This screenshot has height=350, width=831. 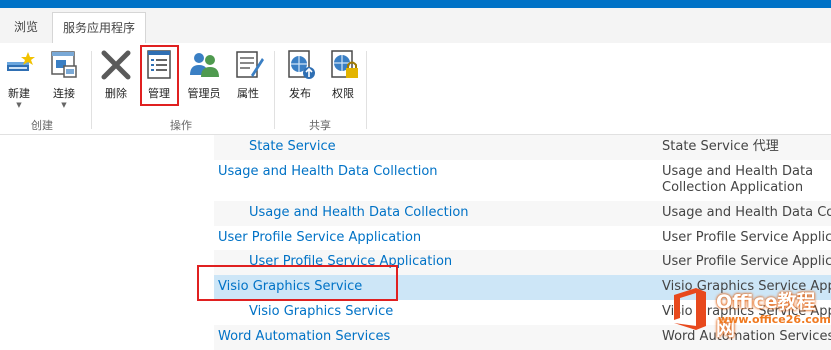 I want to click on connect-icon, so click(x=64, y=64).